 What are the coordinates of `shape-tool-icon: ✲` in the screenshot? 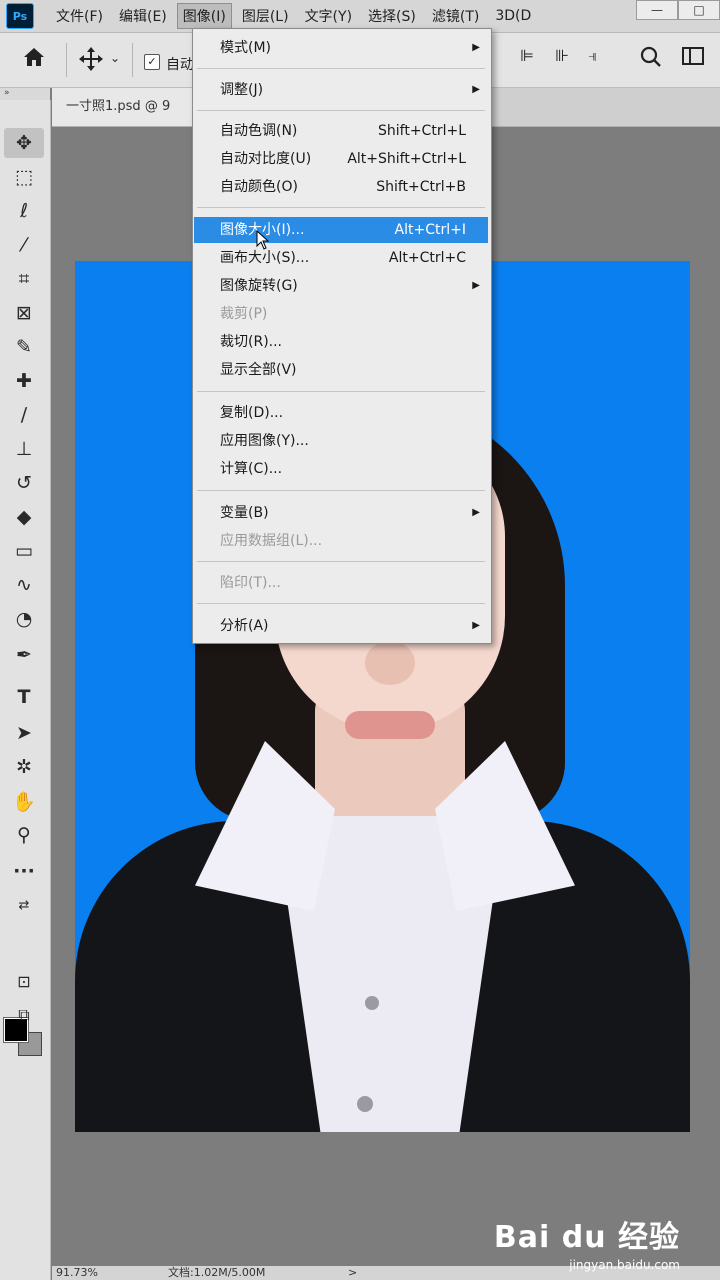 It's located at (24, 767).